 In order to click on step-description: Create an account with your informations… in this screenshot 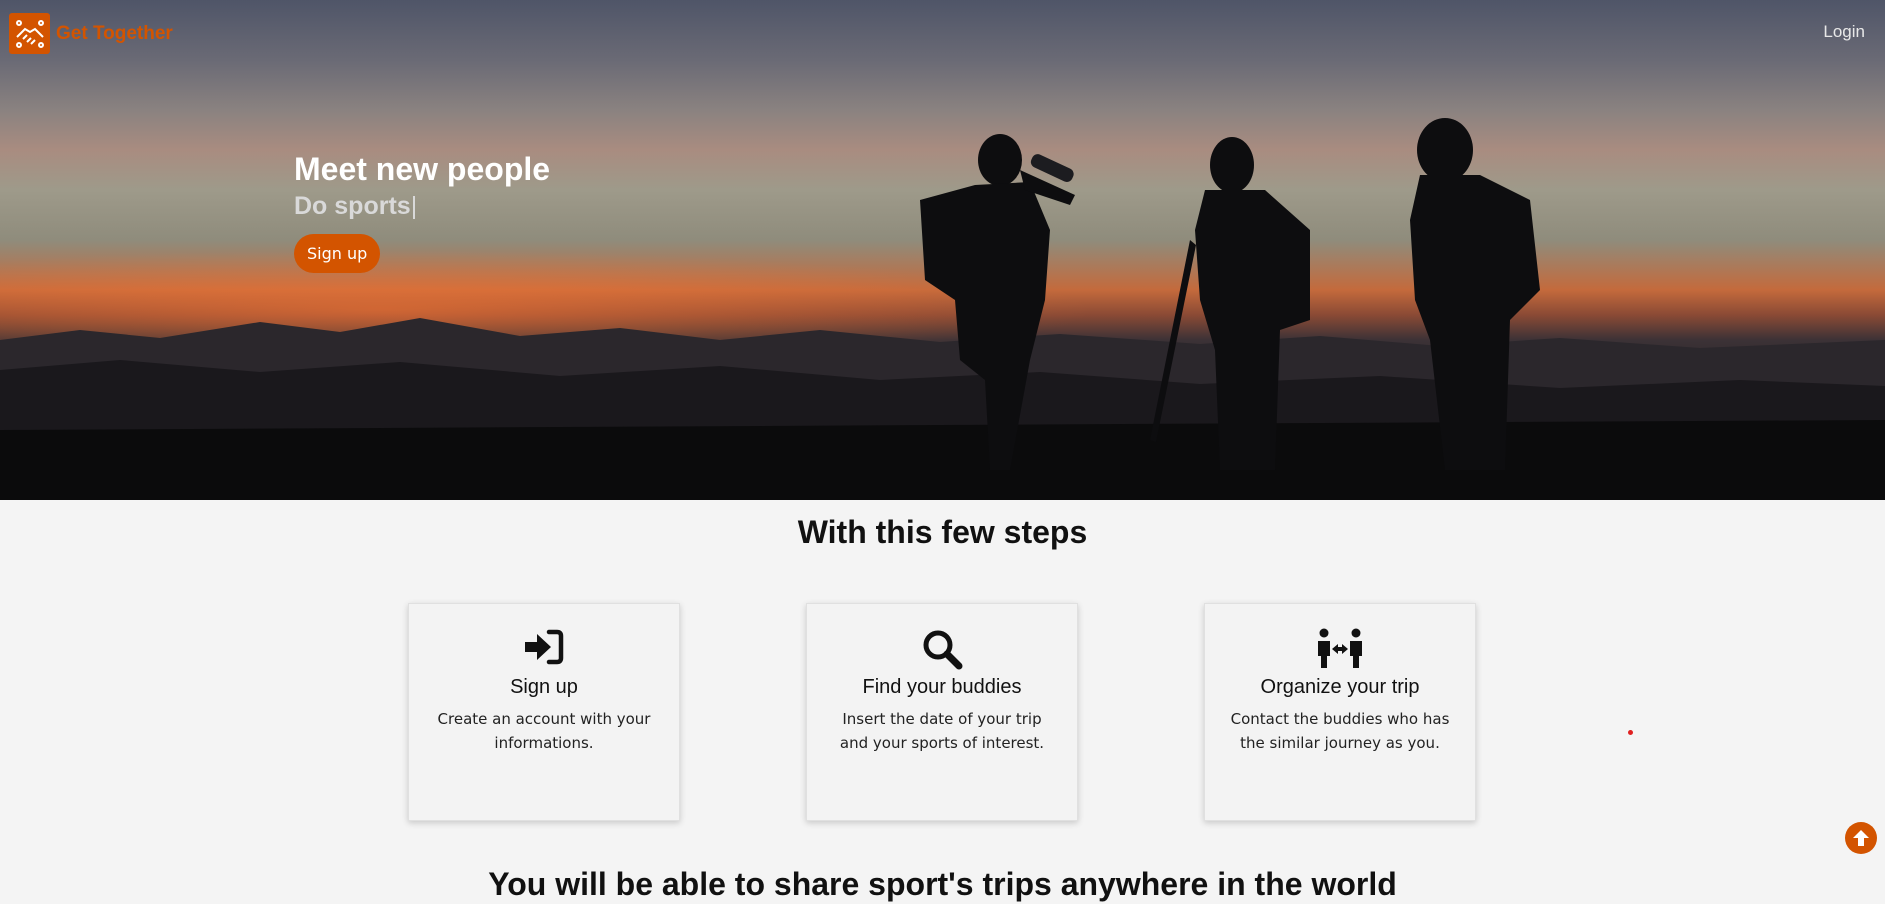, I will do `click(544, 731)`.